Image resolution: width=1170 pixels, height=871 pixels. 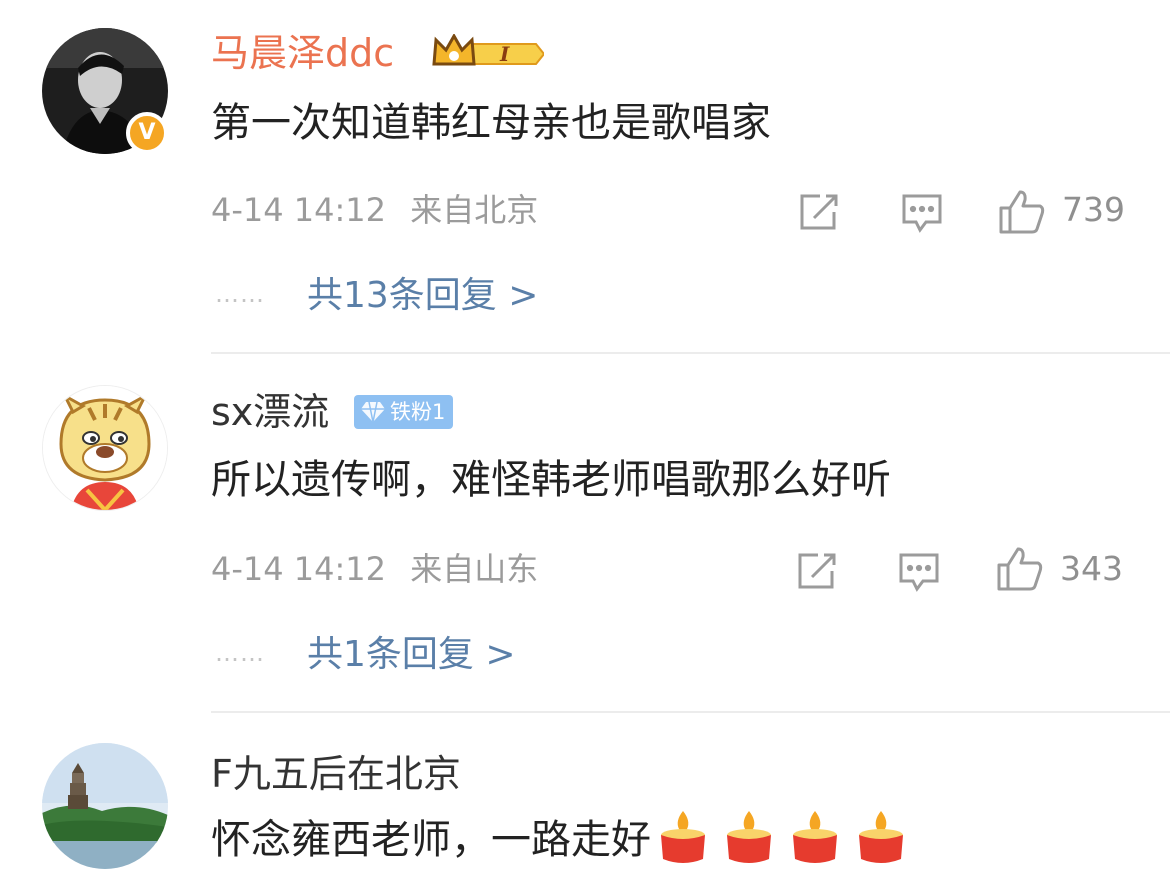 What do you see at coordinates (1093, 209) in the screenshot?
I see `like-count: 739` at bounding box center [1093, 209].